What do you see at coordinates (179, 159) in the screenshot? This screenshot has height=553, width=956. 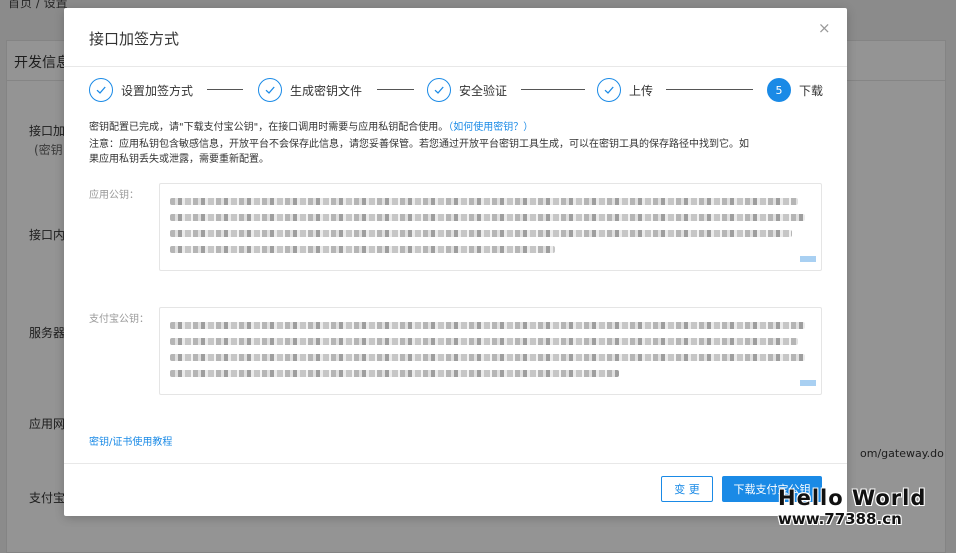 I see `warning-line-2: 果应用私钥丢失或泄露，需要重新配置。` at bounding box center [179, 159].